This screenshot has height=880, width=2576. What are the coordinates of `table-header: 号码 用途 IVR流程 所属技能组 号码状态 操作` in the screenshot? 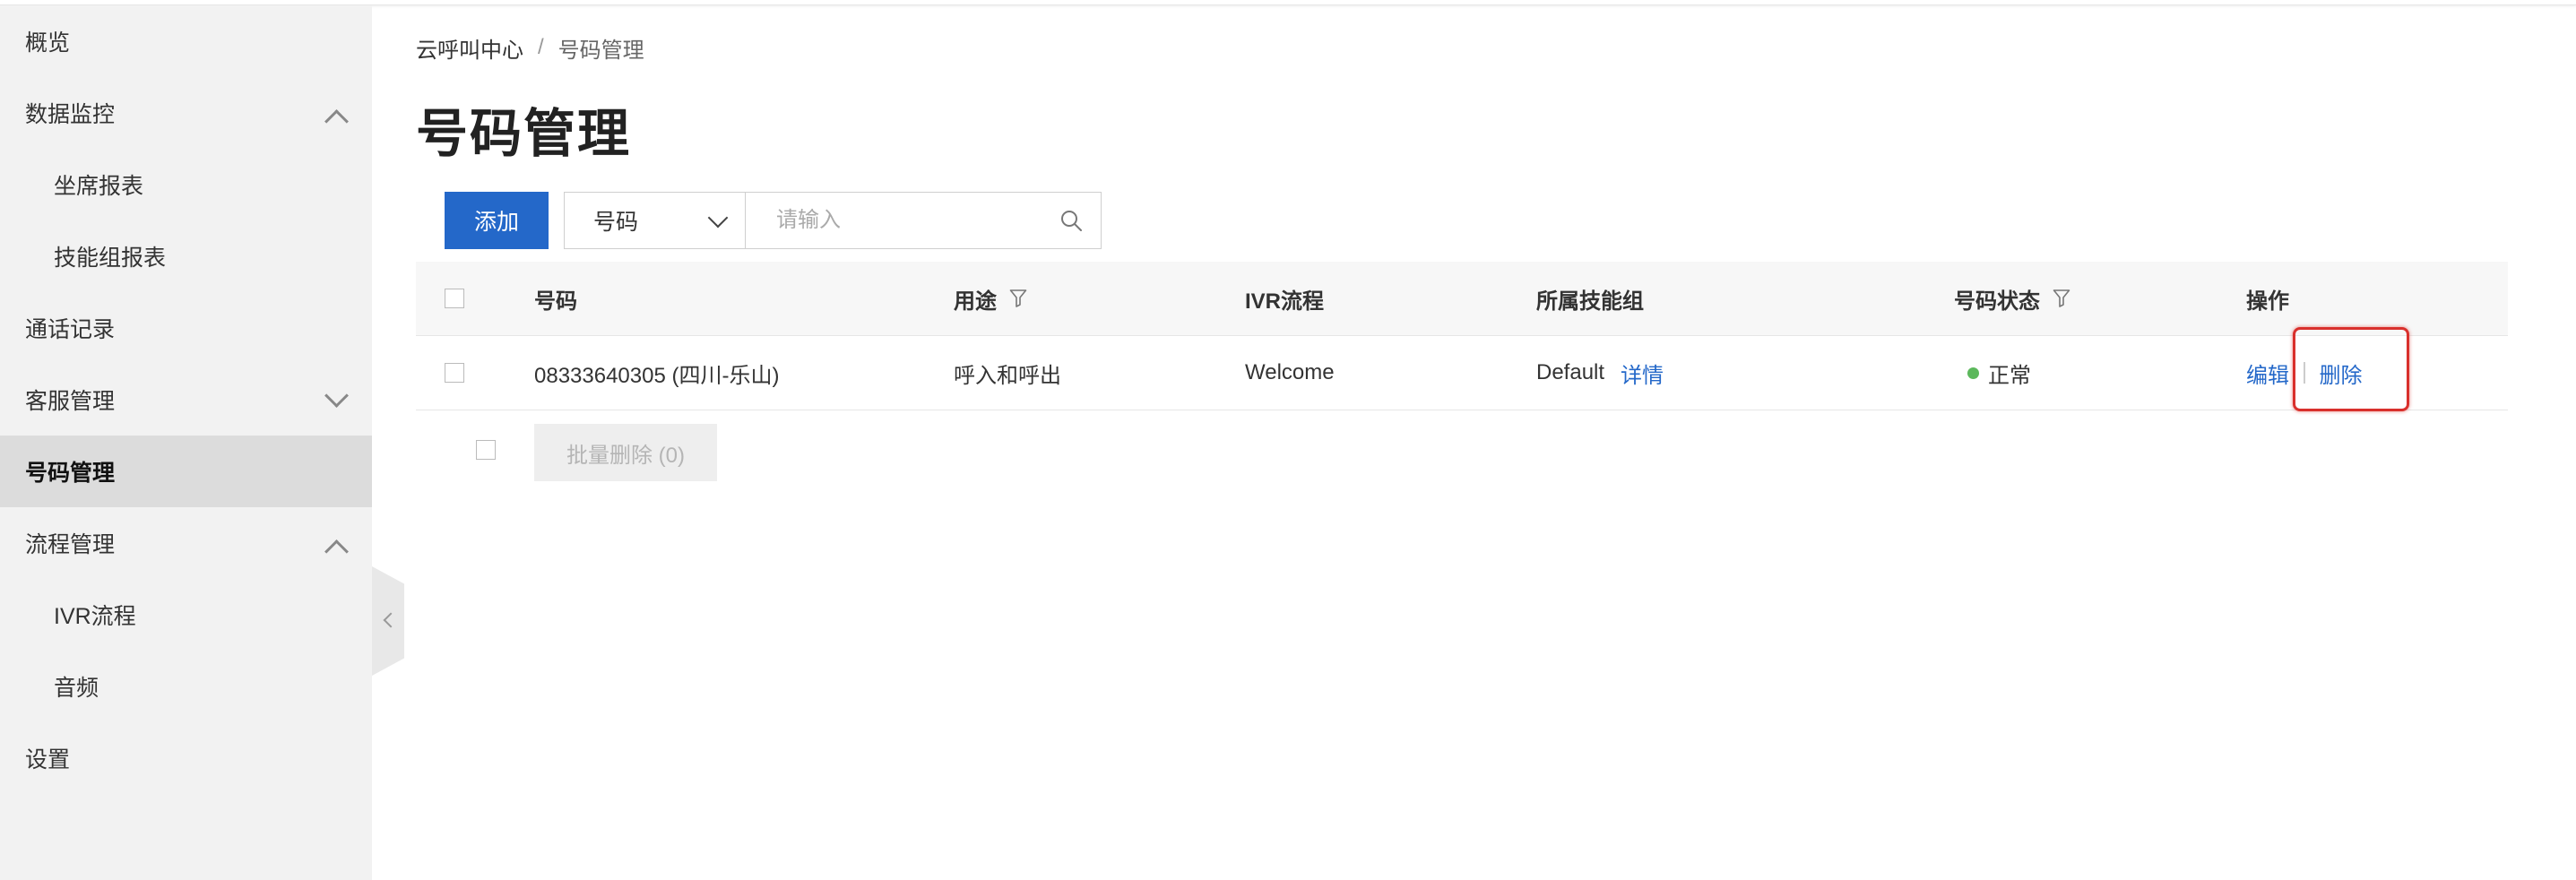 It's located at (1462, 299).